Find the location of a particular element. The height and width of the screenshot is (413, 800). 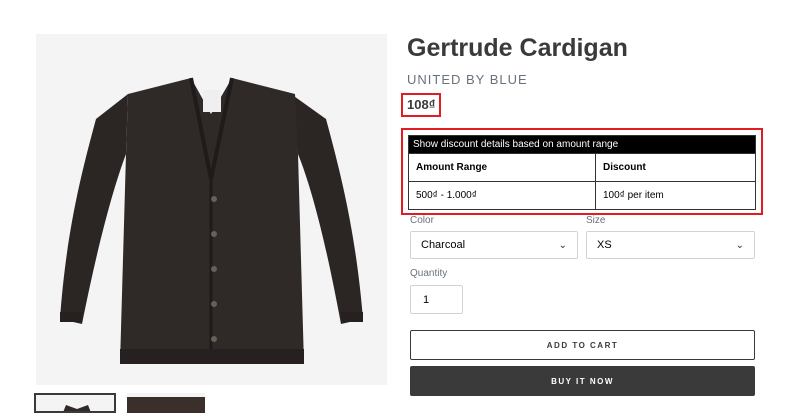

size-select: XS ⌄ is located at coordinates (670, 245).